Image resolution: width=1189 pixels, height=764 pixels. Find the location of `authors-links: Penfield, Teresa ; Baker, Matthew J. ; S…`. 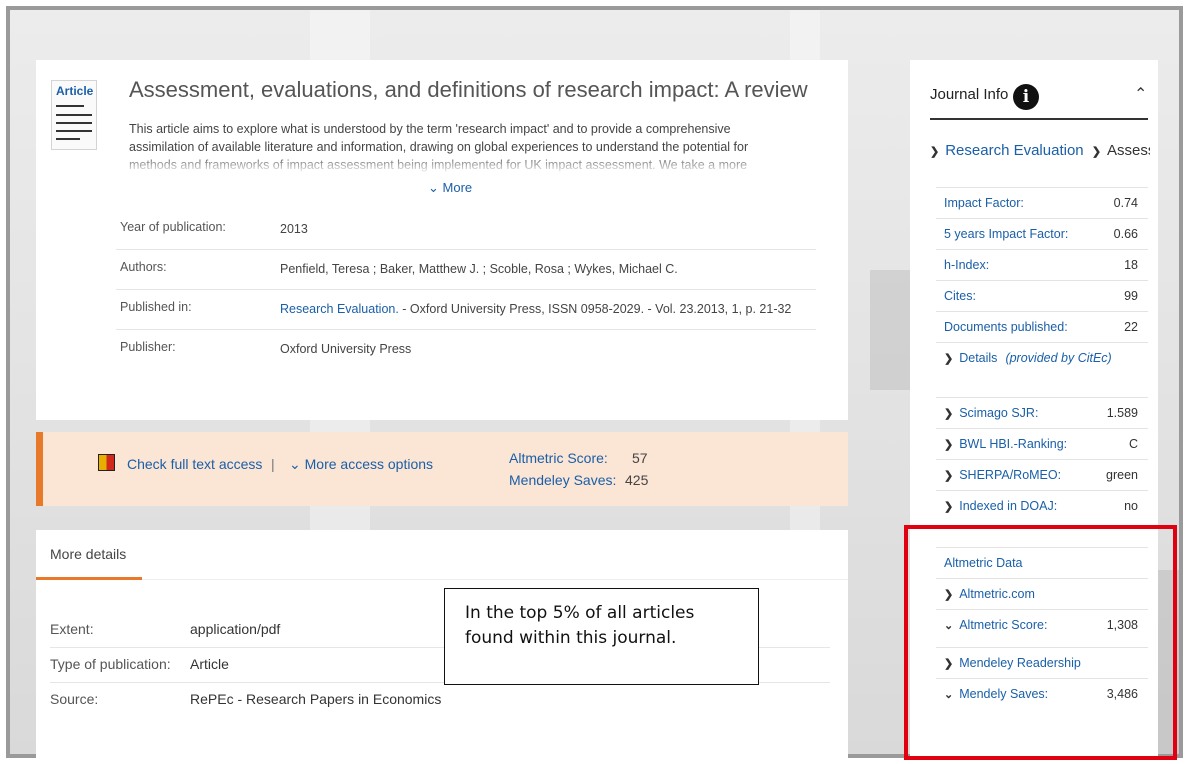

authors-links: Penfield, Teresa ; Baker, Matthew J. ; S… is located at coordinates (548, 269).